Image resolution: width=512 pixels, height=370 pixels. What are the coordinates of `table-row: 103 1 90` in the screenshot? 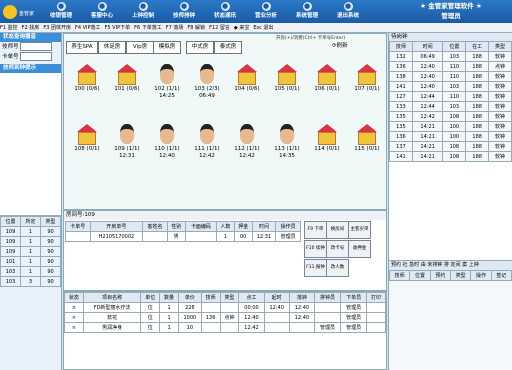 It's located at (30, 271).